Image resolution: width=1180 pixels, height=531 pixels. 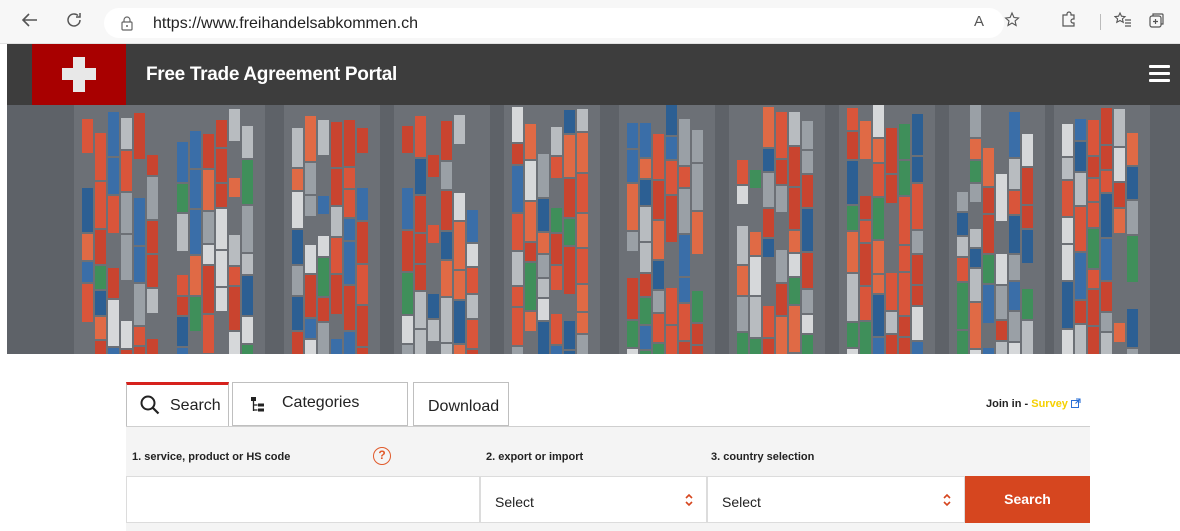 I want to click on extensions-icon, so click(x=1068, y=22).